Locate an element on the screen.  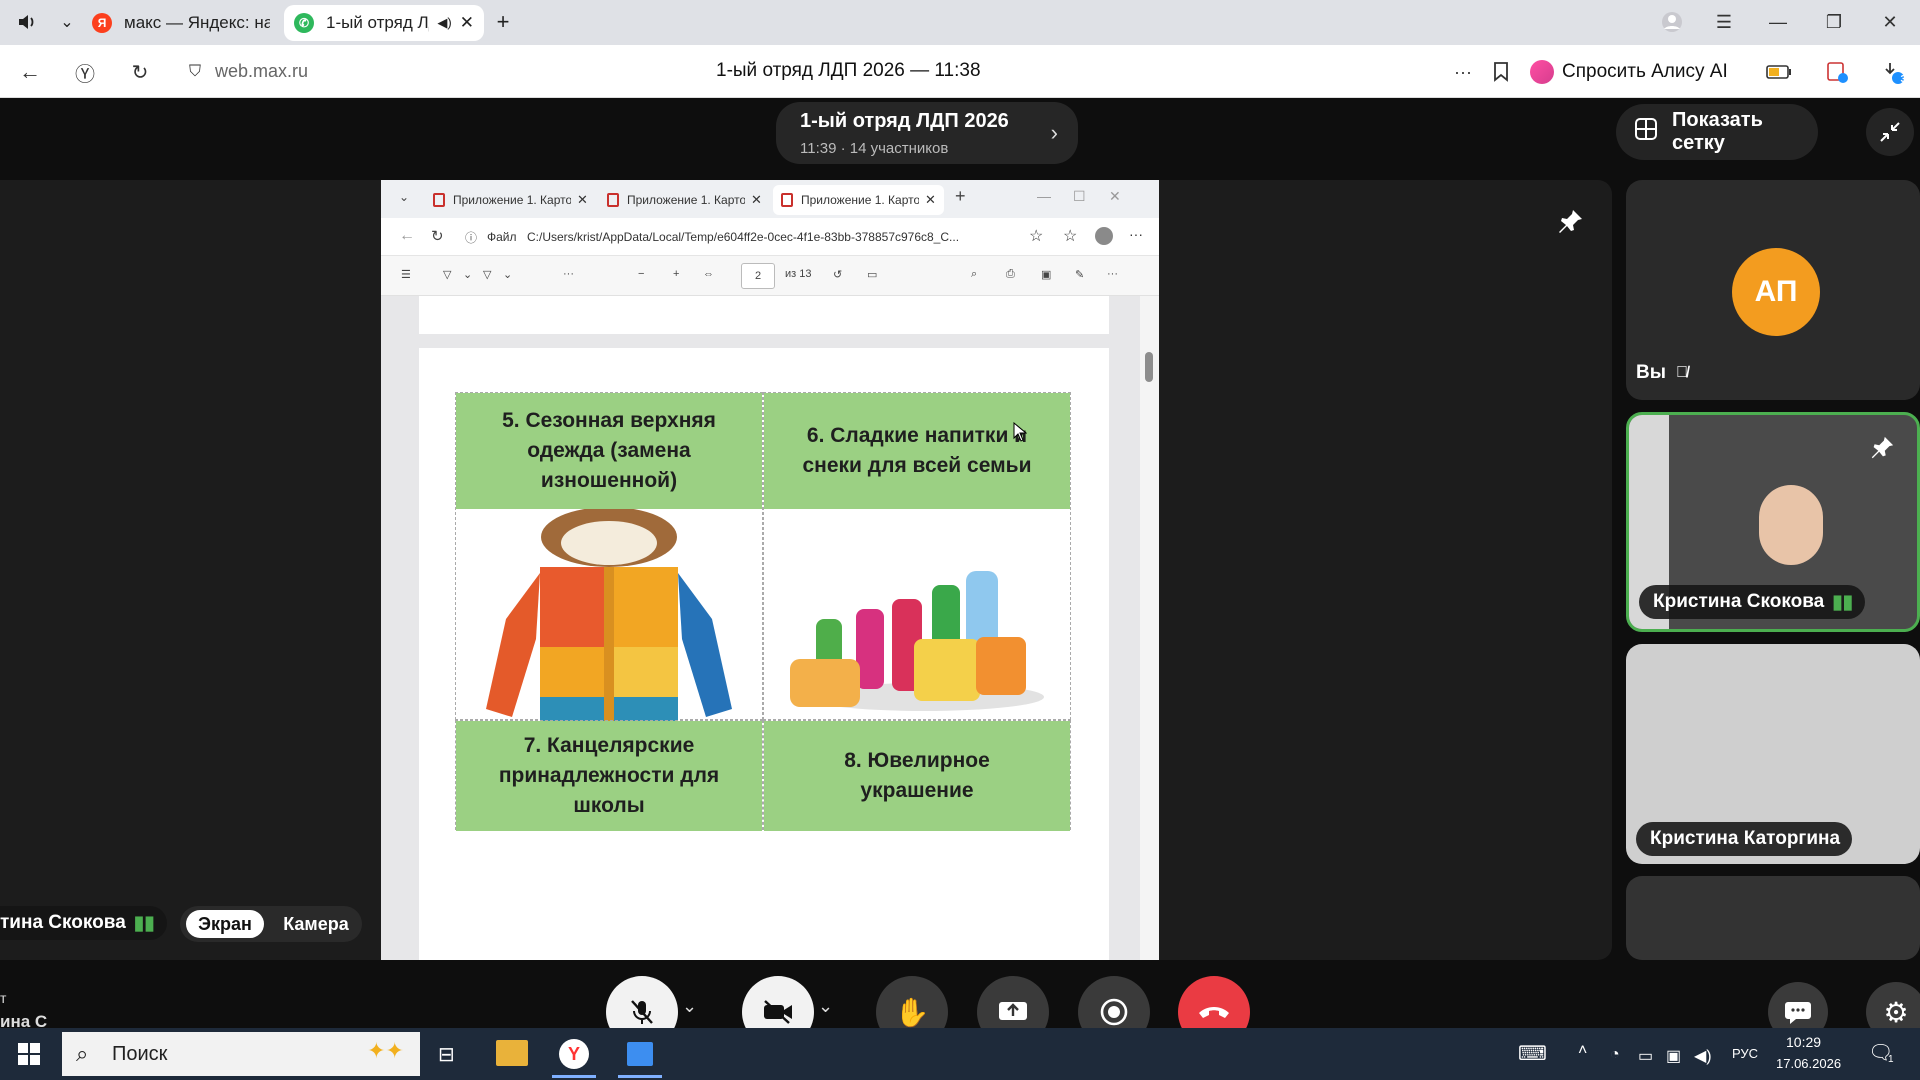
shield-icon: ⛉ is located at coordinates (195, 72).